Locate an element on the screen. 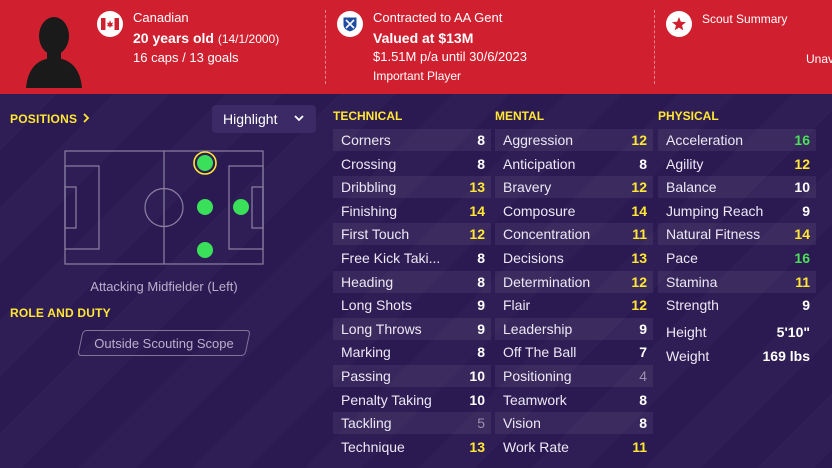 This screenshot has height=468, width=832. value-text: Valued at $13M is located at coordinates (423, 38).